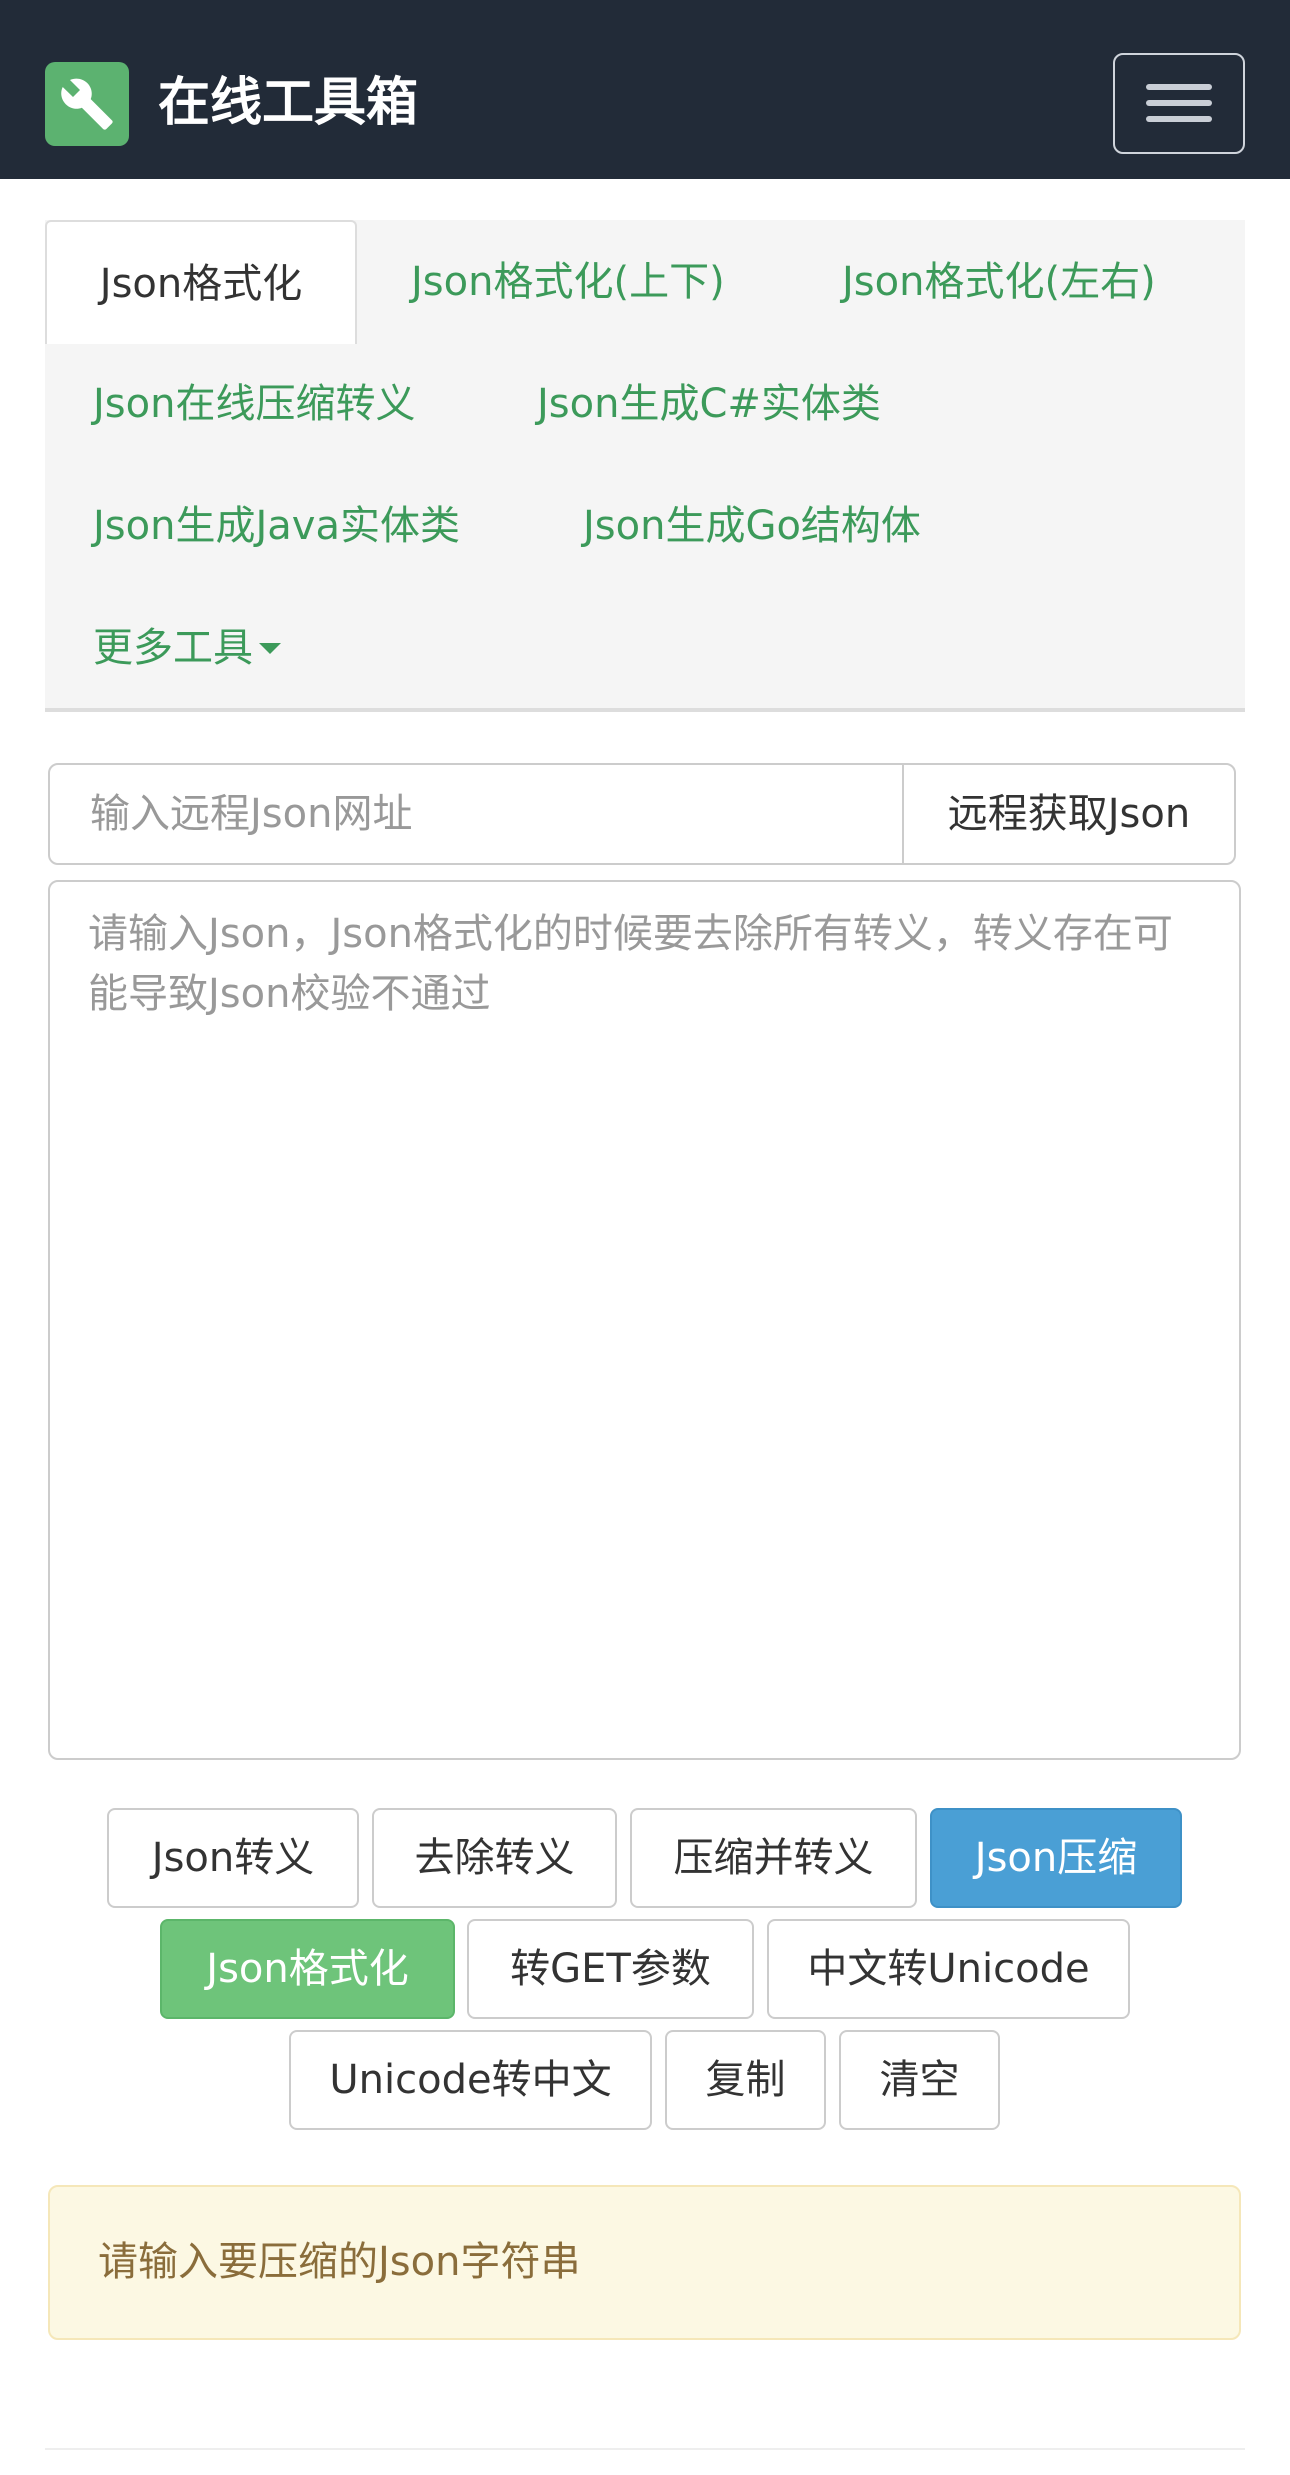  Describe the element at coordinates (233, 1858) in the screenshot. I see `json-escape-button: Json转义` at that location.